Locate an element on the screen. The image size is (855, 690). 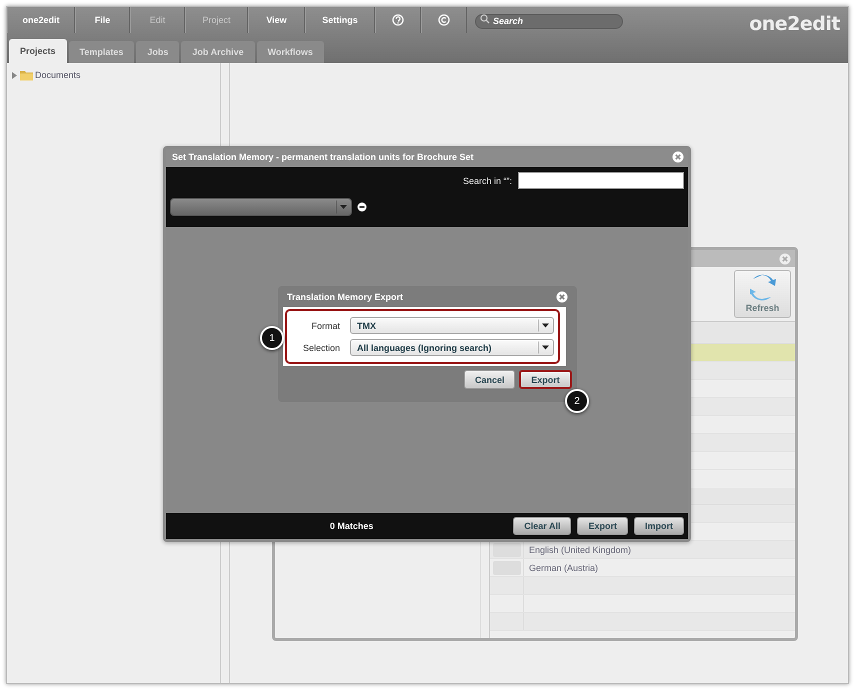
search-field: Search is located at coordinates (549, 21).